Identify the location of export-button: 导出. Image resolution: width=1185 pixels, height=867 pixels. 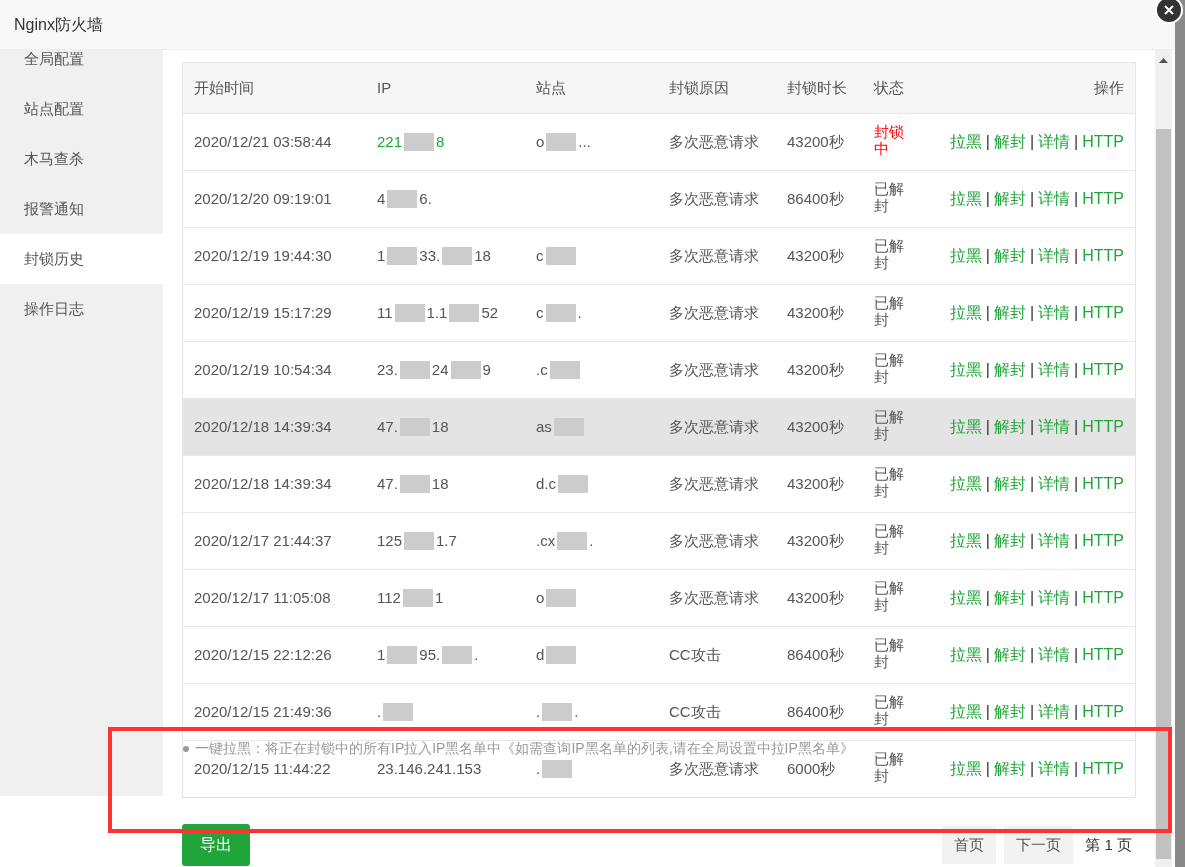
(216, 845).